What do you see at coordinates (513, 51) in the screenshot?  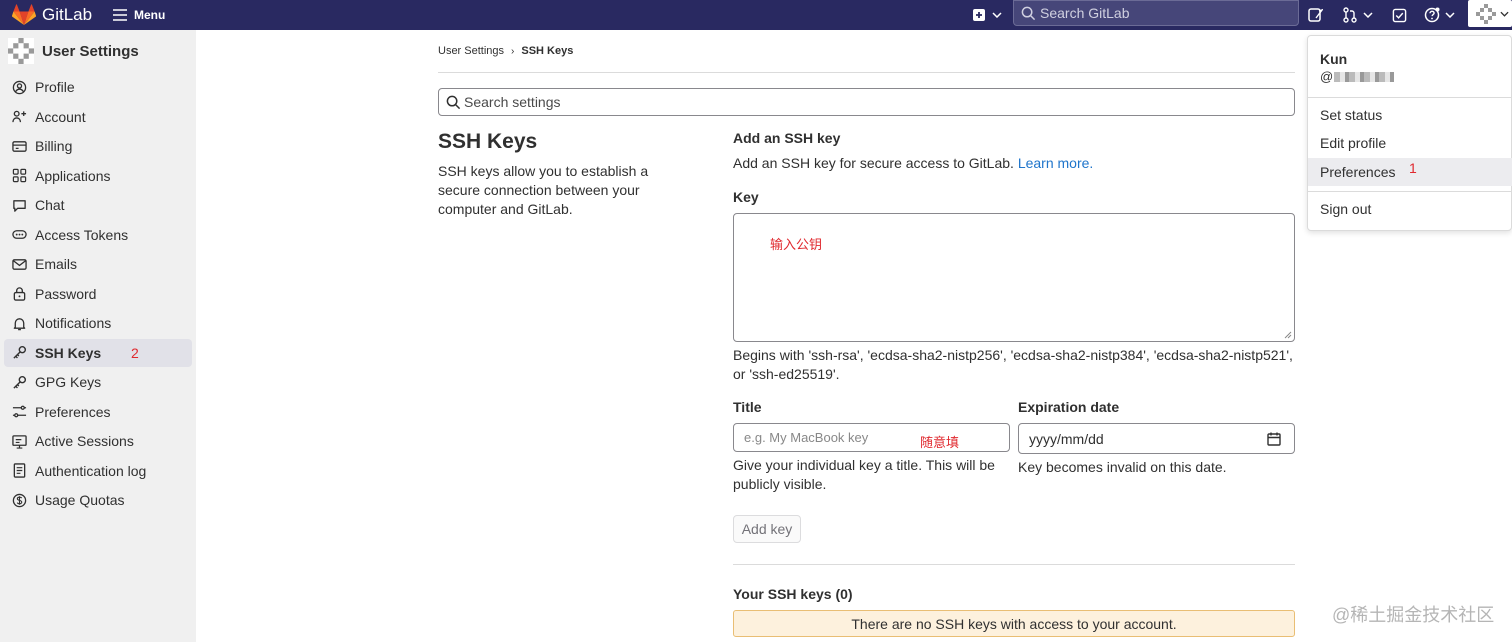 I see `chevron-right-icon: ›` at bounding box center [513, 51].